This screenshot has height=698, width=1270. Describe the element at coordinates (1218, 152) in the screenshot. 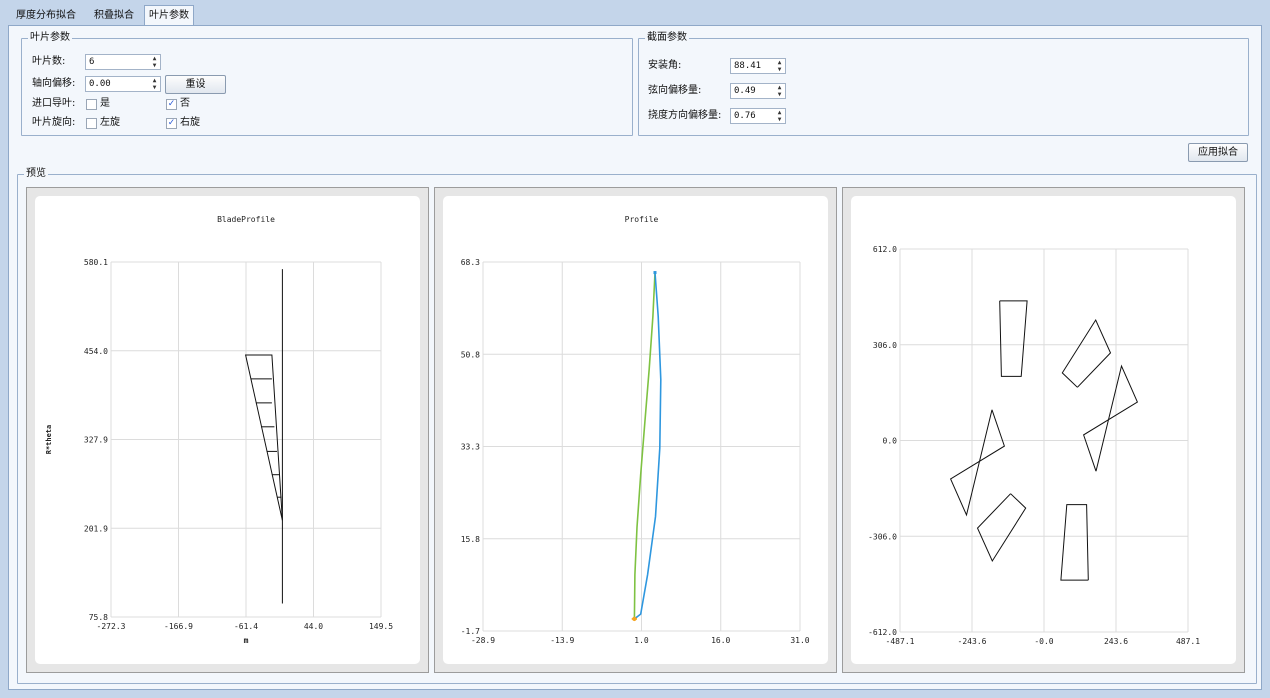

I see `apply-fit-button: 应用拟合` at that location.